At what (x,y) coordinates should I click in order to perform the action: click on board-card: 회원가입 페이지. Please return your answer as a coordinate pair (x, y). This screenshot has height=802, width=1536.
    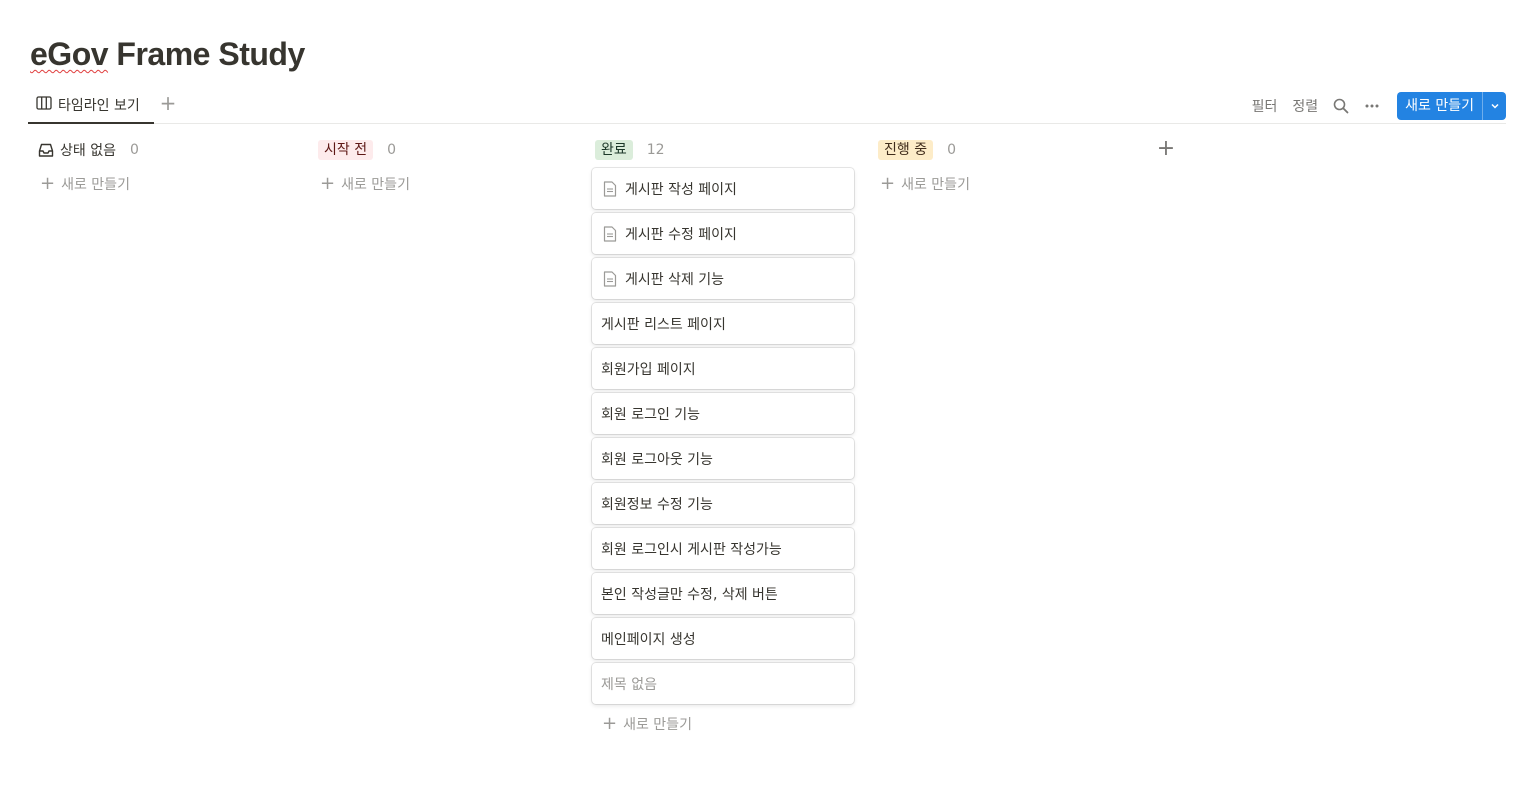
    Looking at the image, I should click on (723, 368).